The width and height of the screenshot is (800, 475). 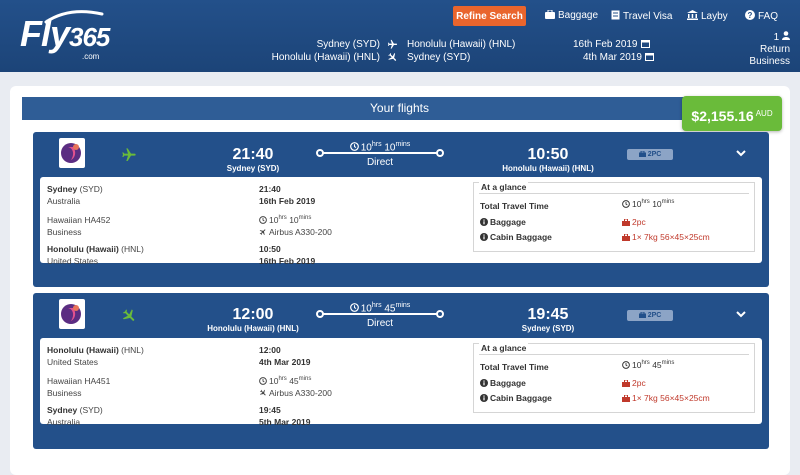 I want to click on duration-detail: 10hrs 45mins, so click(x=285, y=380).